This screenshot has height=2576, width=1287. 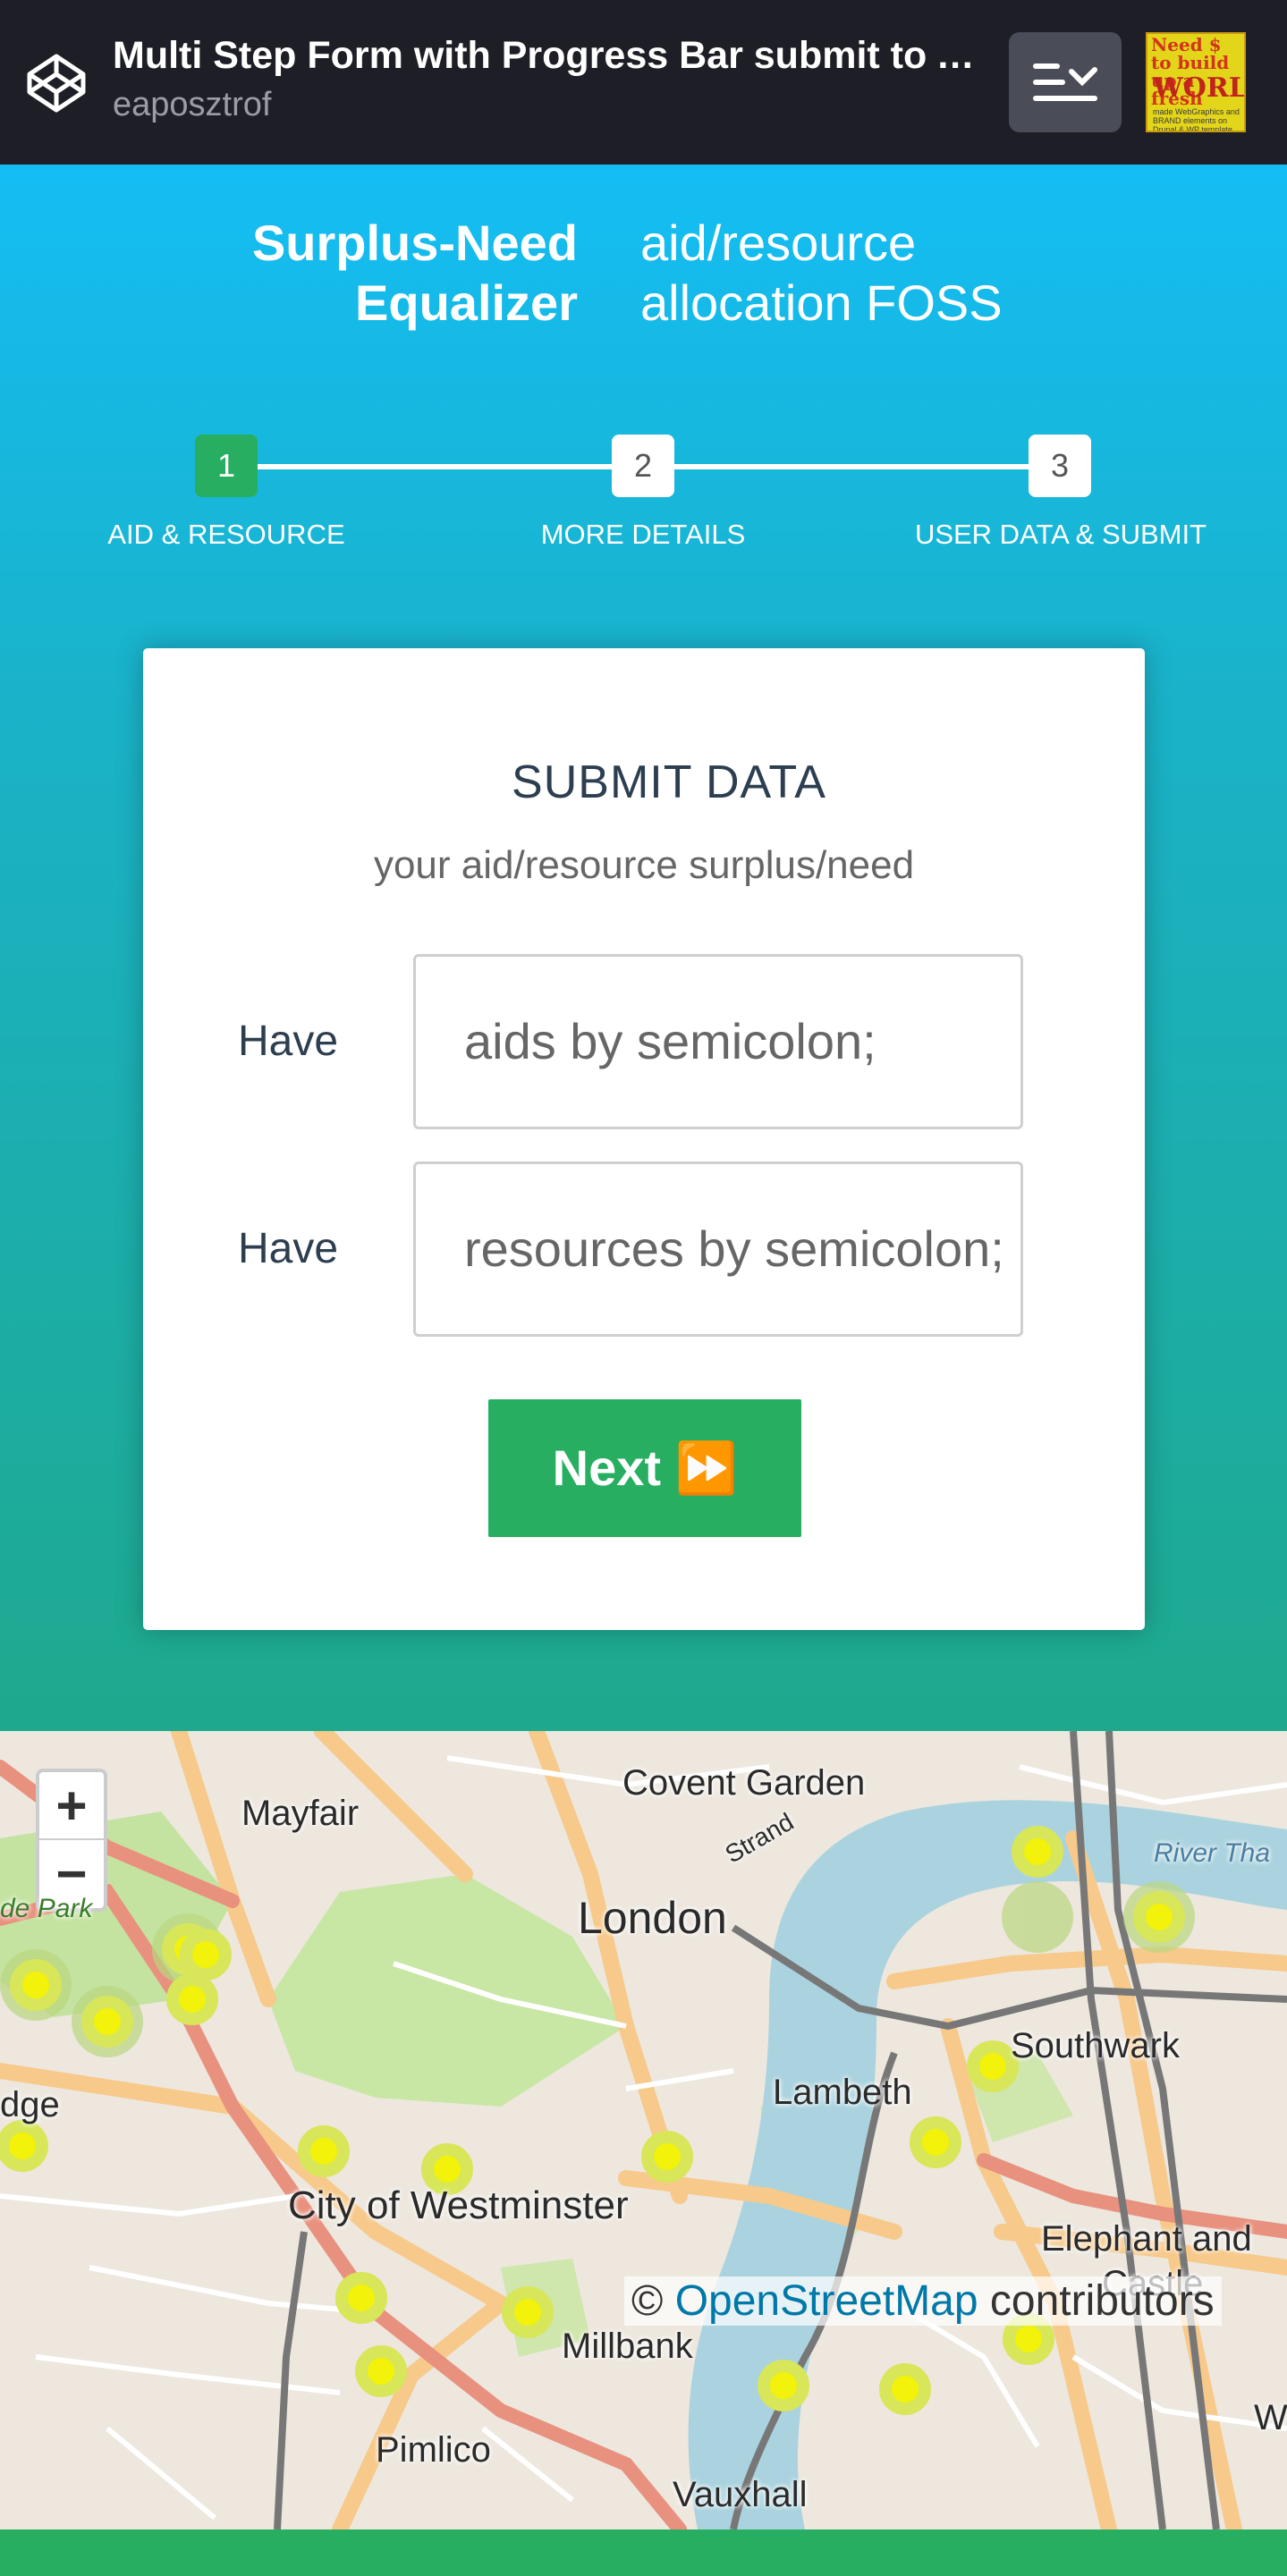 What do you see at coordinates (46, 1908) in the screenshot?
I see `map-label-hyde-park: de Park` at bounding box center [46, 1908].